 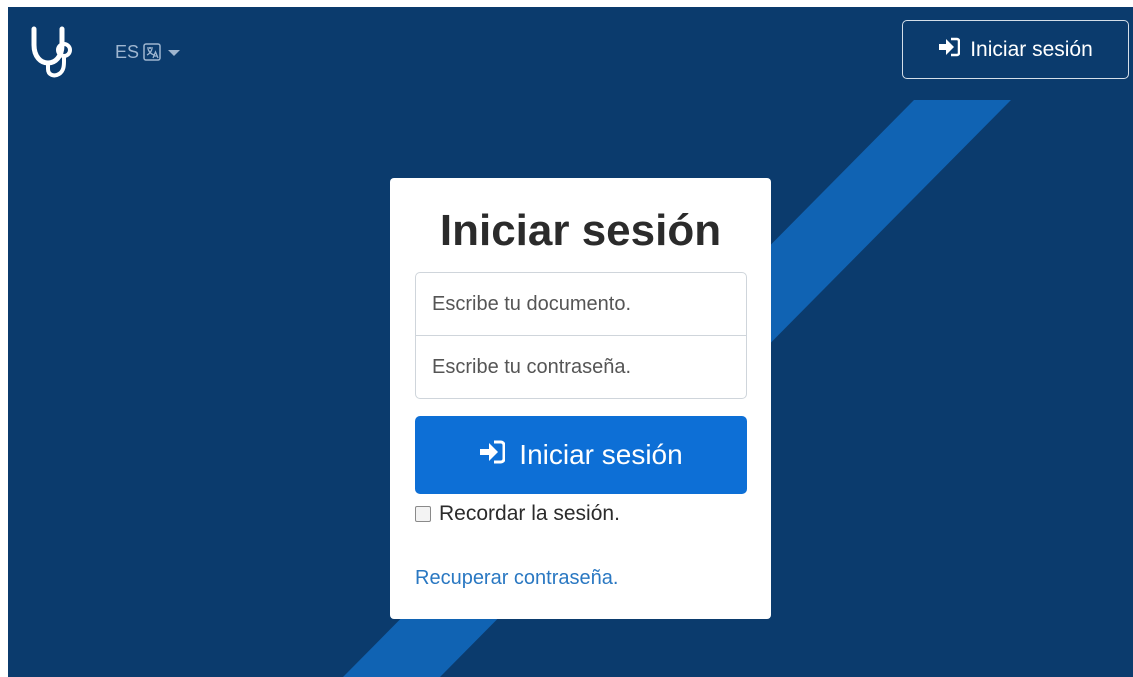 What do you see at coordinates (174, 53) in the screenshot?
I see `caret-down-icon` at bounding box center [174, 53].